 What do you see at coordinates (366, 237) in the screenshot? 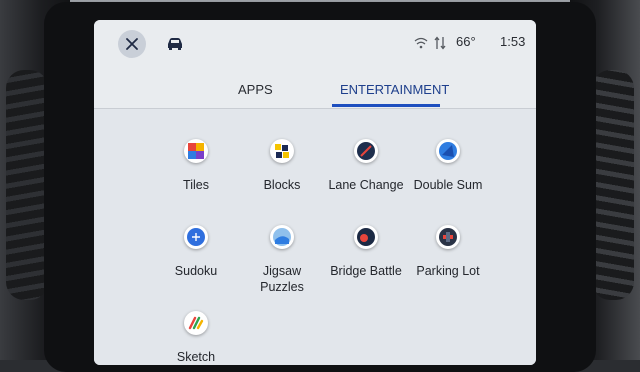
I see `bridge-battle-icon` at bounding box center [366, 237].